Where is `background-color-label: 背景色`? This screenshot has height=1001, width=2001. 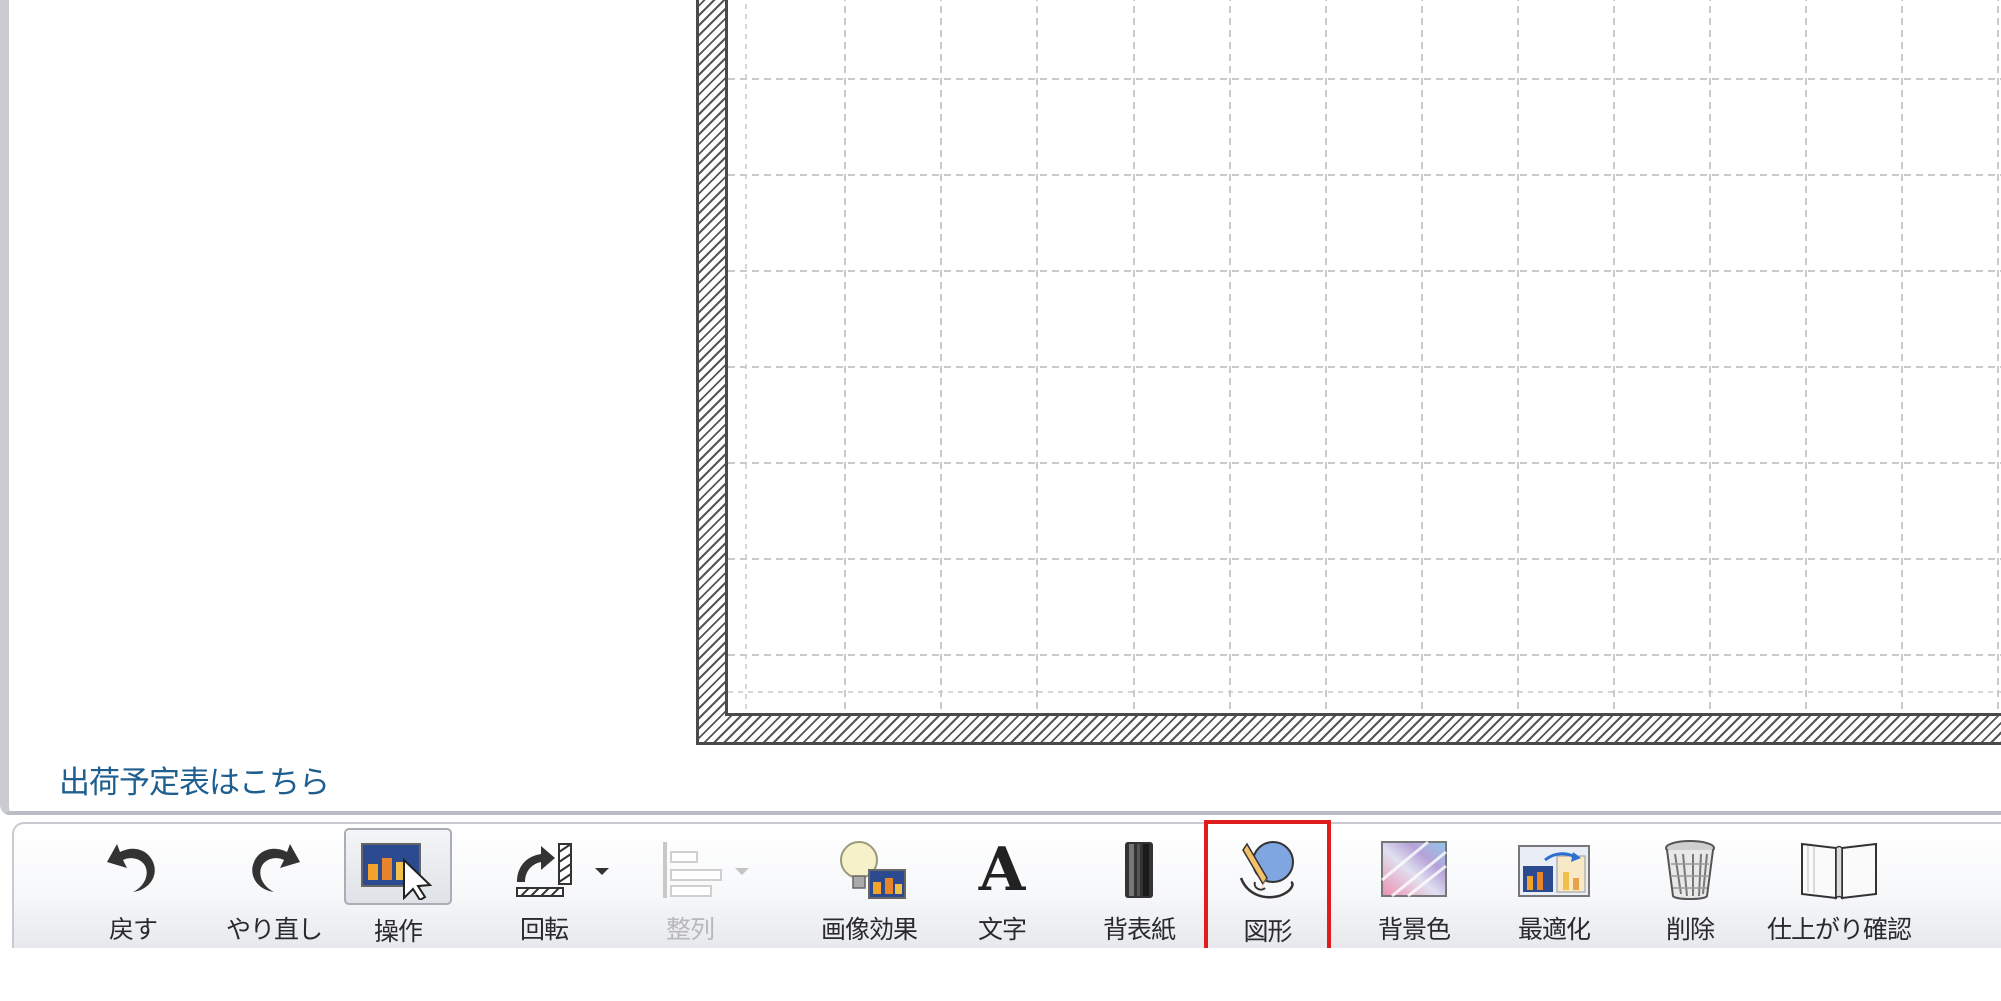 background-color-label: 背景色 is located at coordinates (1414, 929).